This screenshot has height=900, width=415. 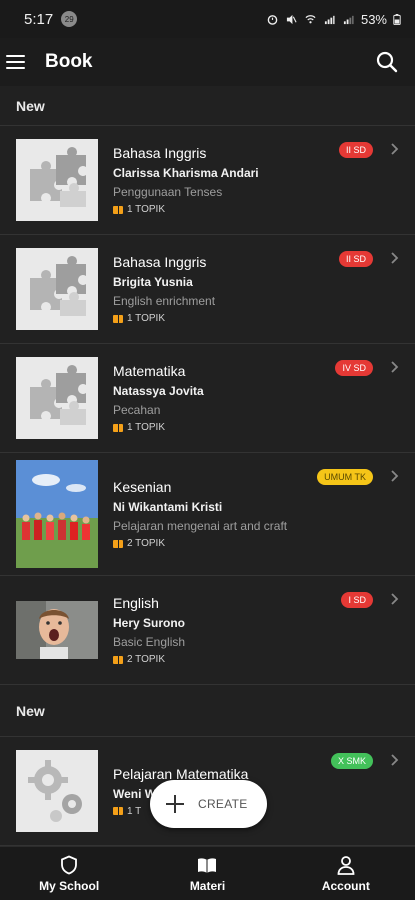 What do you see at coordinates (57, 630) in the screenshot?
I see `child-photo-thumbnail` at bounding box center [57, 630].